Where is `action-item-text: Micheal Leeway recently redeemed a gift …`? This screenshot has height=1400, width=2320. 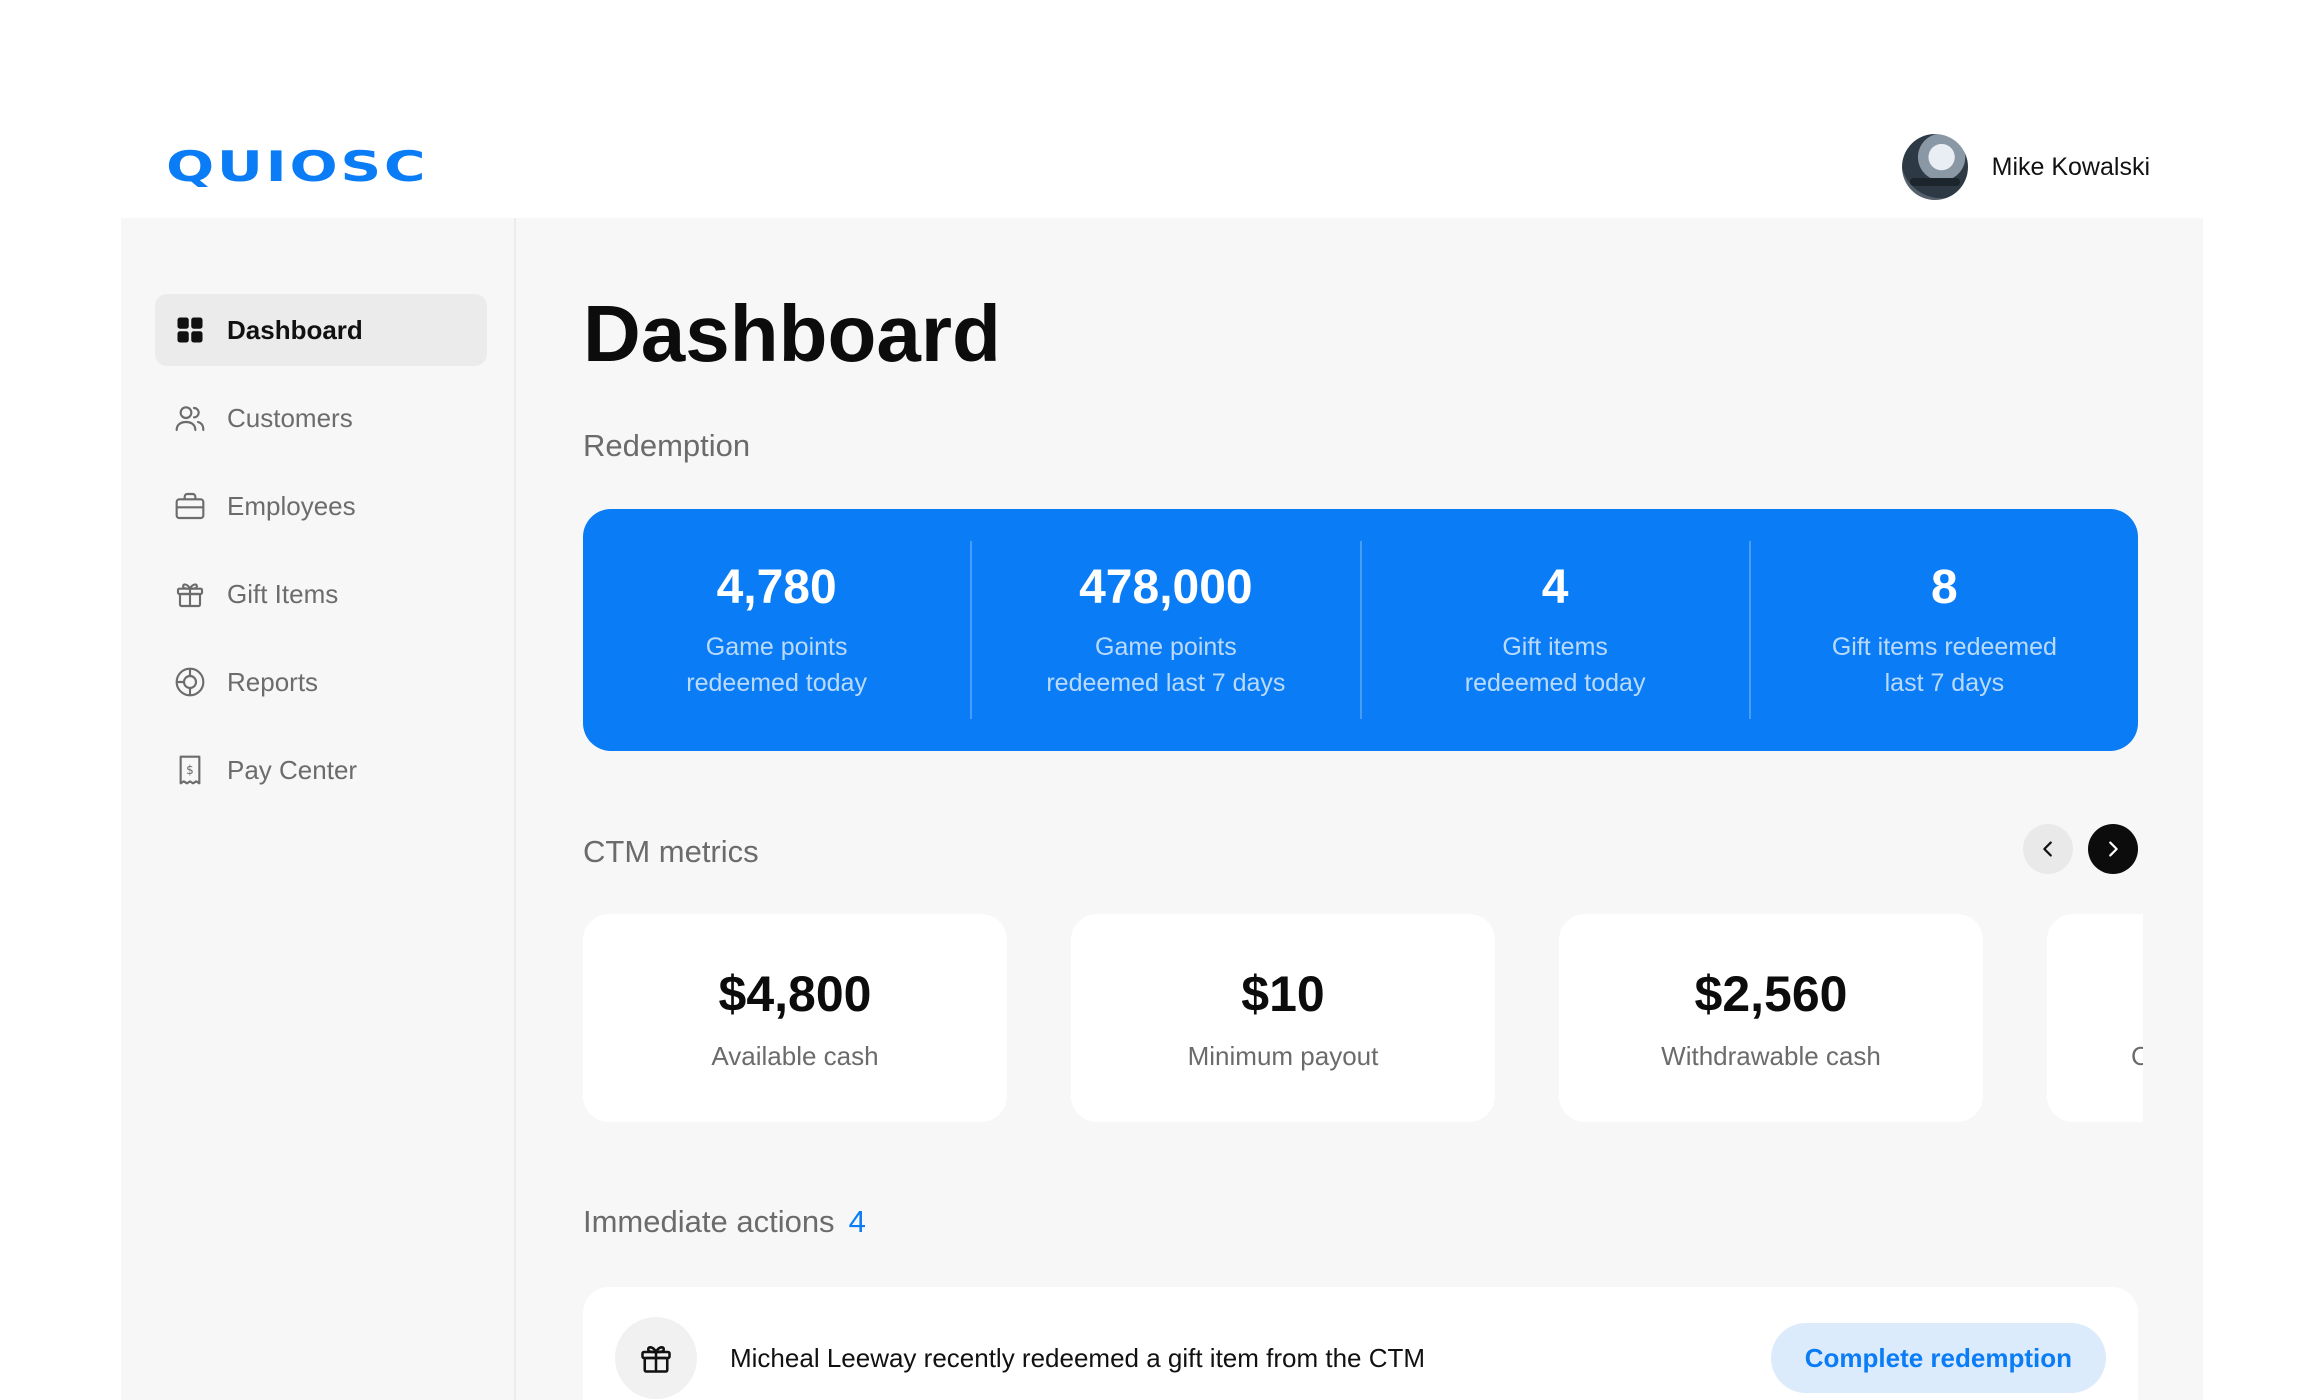
action-item-text: Micheal Leeway recently redeemed a gift … is located at coordinates (1078, 1358).